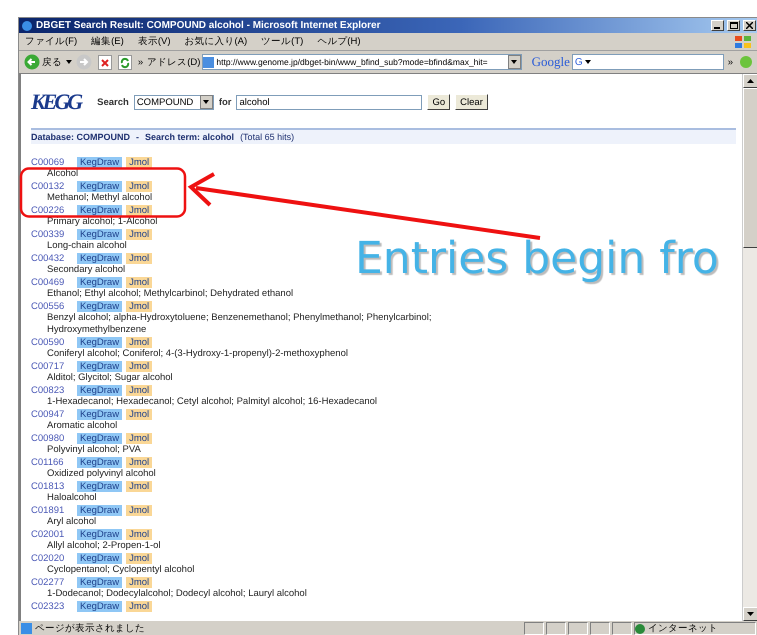 This screenshot has width=757, height=635. I want to click on entry-link: C02323, so click(52, 606).